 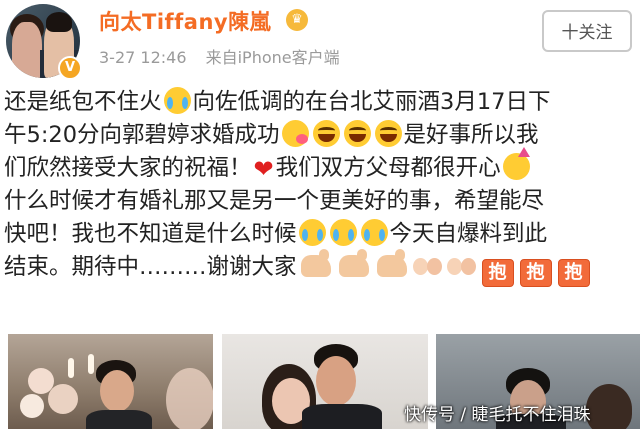 I want to click on party-emoji-icon, so click(x=516, y=163).